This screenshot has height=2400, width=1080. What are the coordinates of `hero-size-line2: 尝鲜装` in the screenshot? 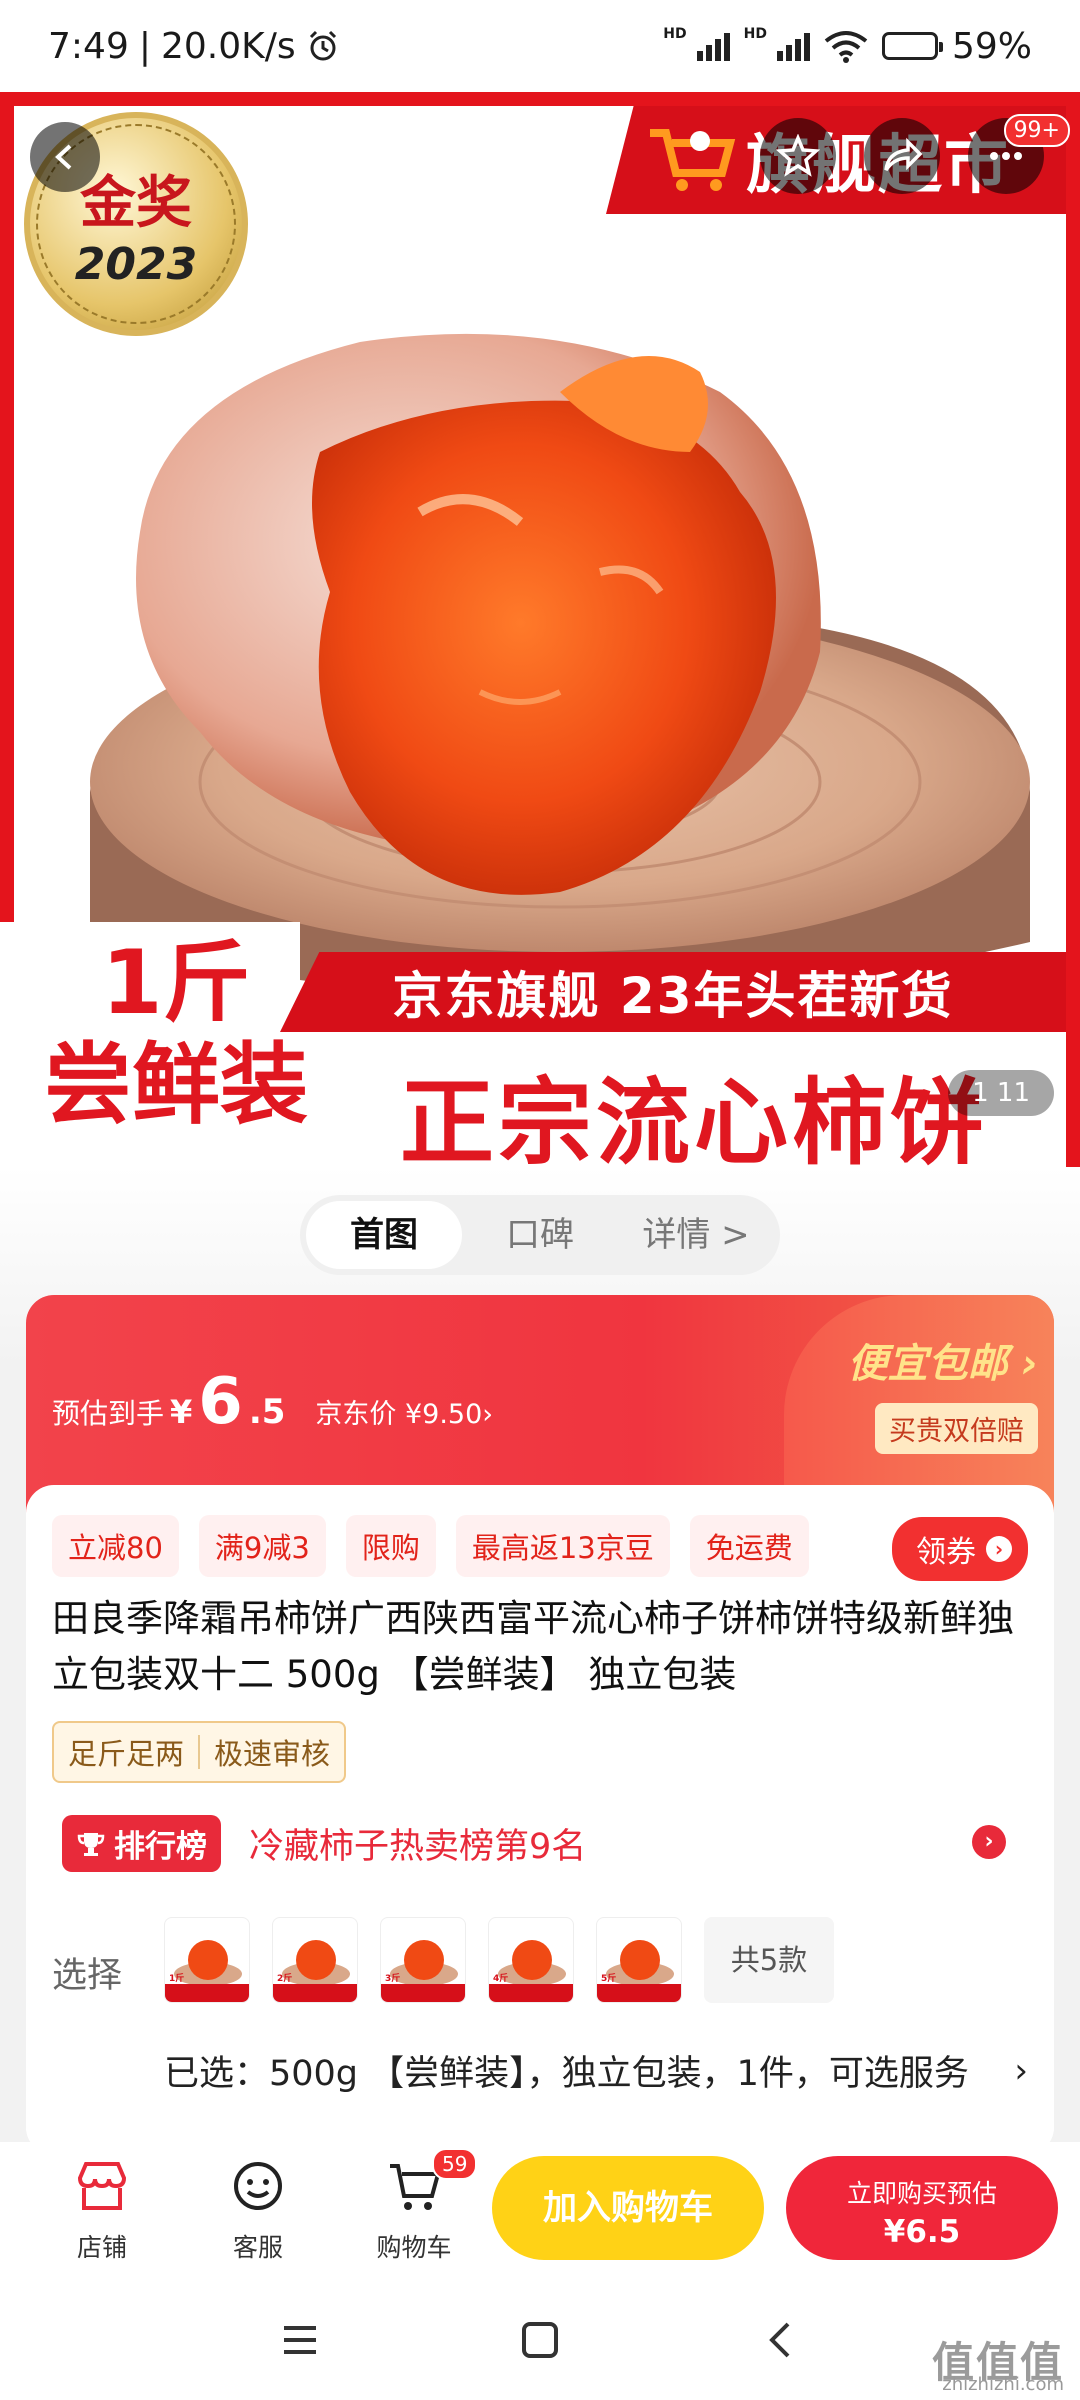 It's located at (175, 1084).